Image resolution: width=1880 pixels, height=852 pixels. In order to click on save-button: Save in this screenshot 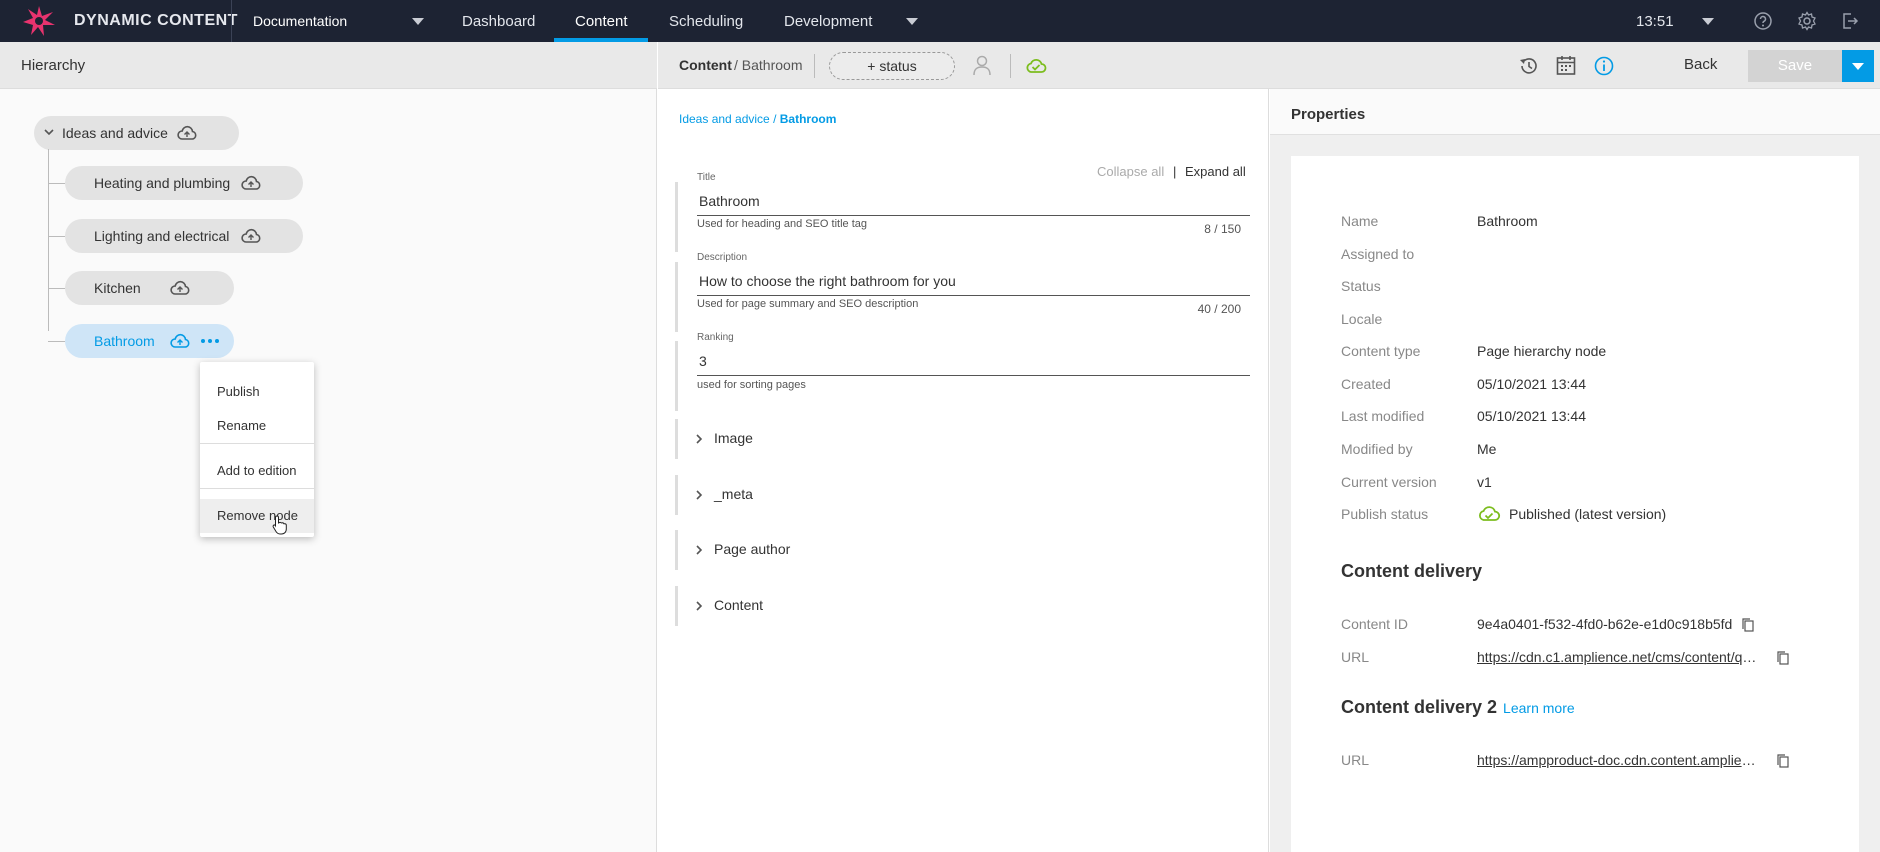, I will do `click(1795, 66)`.